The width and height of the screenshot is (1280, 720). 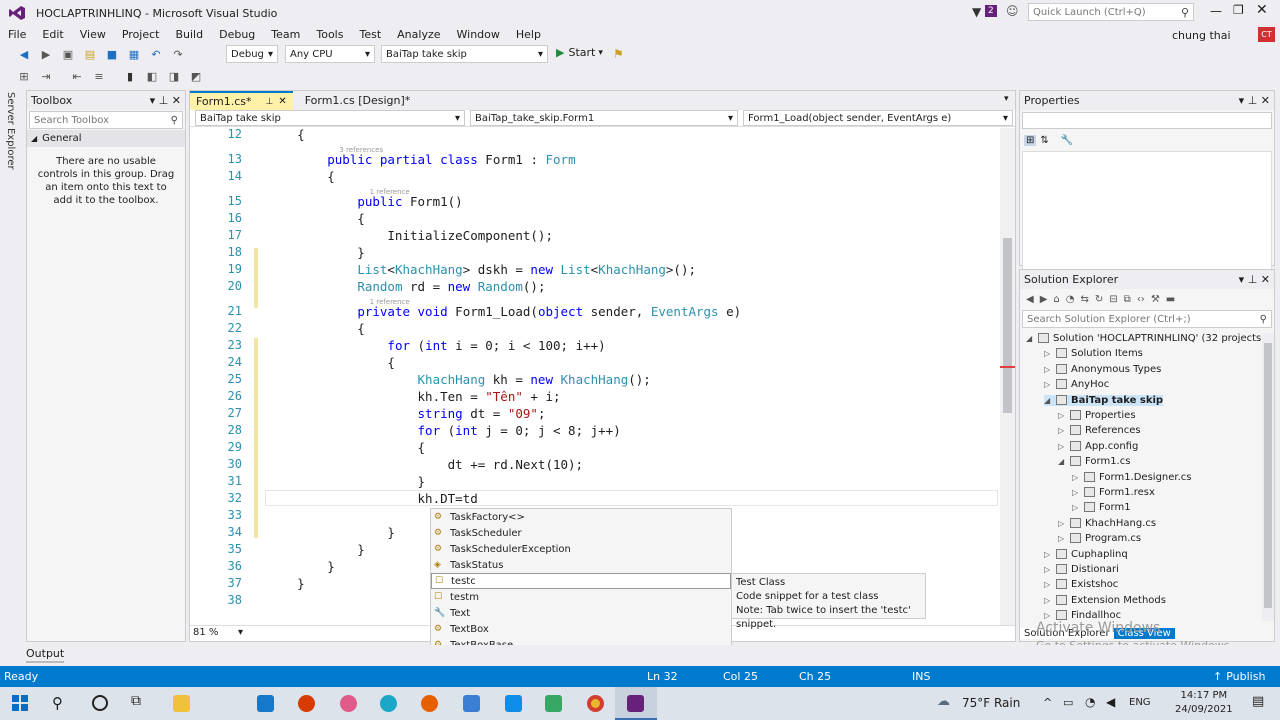 I want to click on solution-tree-item: ▷ References, so click(x=1099, y=430).